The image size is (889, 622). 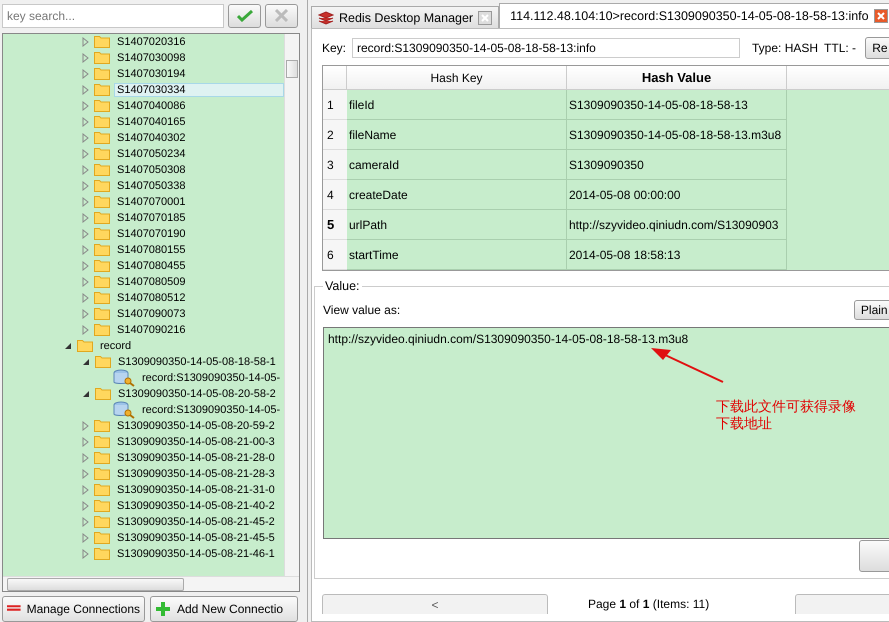 What do you see at coordinates (694, 15) in the screenshot?
I see `tab: 114.112.48.104:10>record:S1309090350-14-05-08-18-58-13:info` at bounding box center [694, 15].